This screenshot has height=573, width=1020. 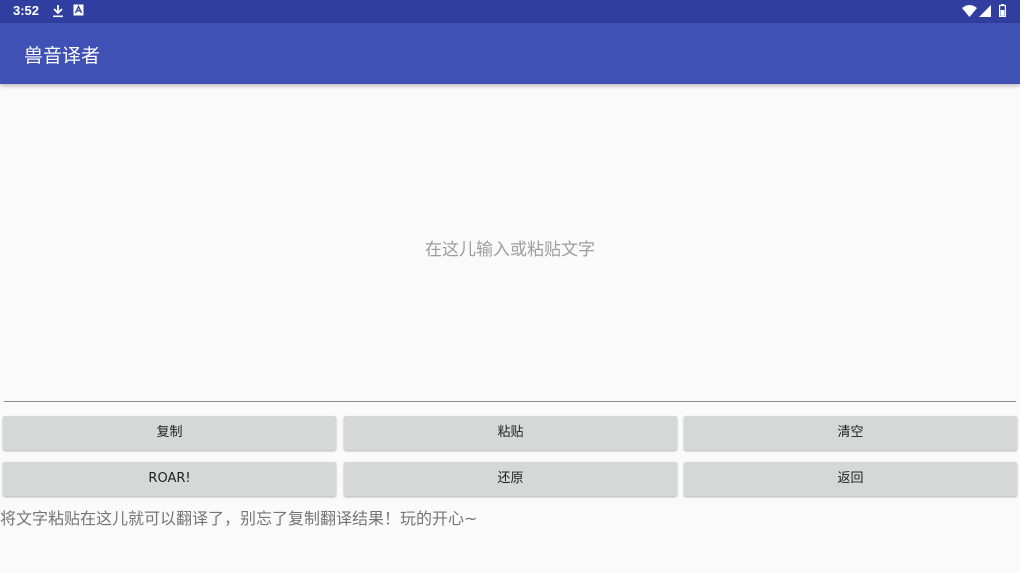 What do you see at coordinates (78, 10) in the screenshot?
I see `app-notification-icon` at bounding box center [78, 10].